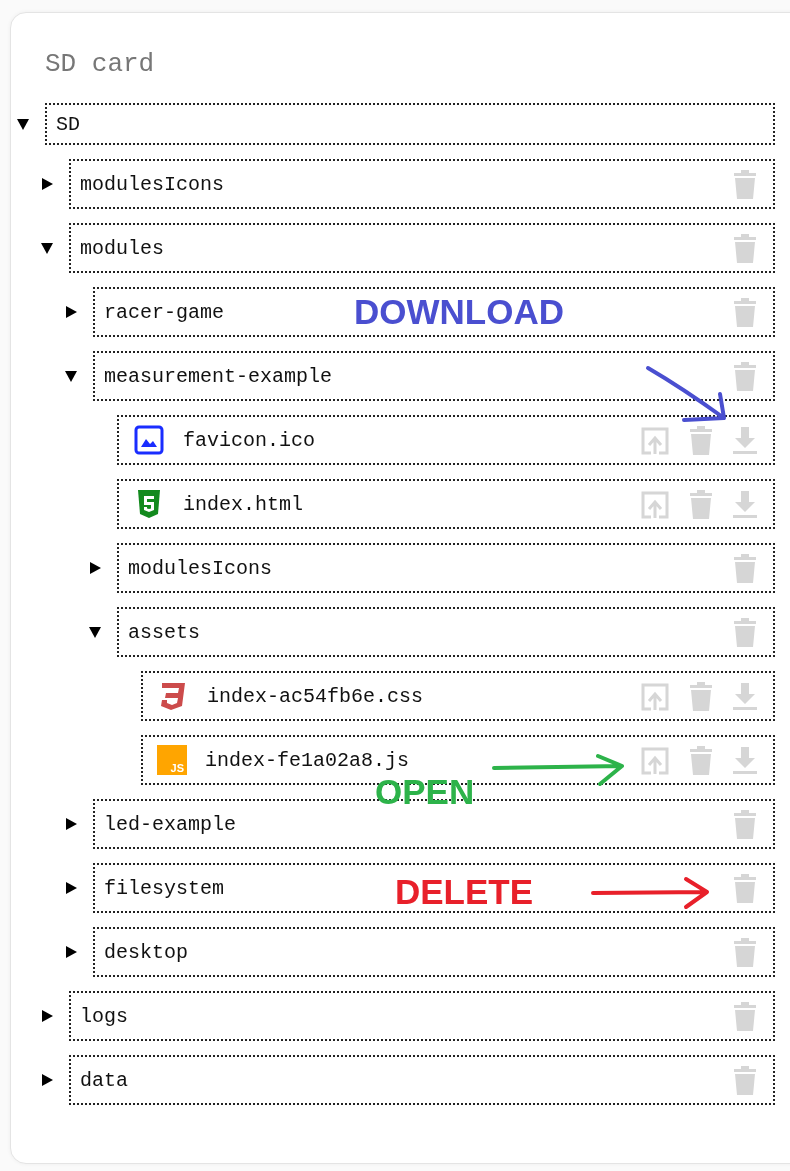 Image resolution: width=790 pixels, height=1171 pixels. What do you see at coordinates (170, 824) in the screenshot?
I see `folder-name: led-example` at bounding box center [170, 824].